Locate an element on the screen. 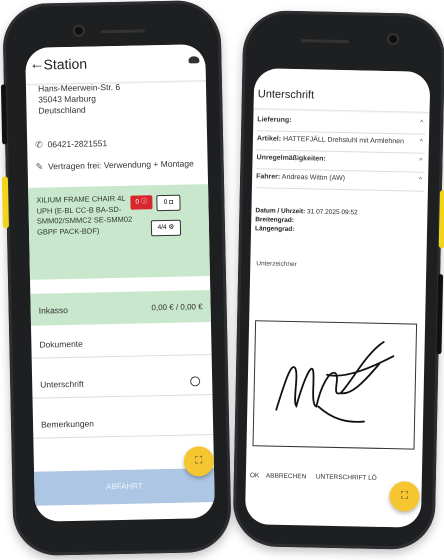 The height and width of the screenshot is (560, 444). address-country: Deutschland is located at coordinates (62, 110).